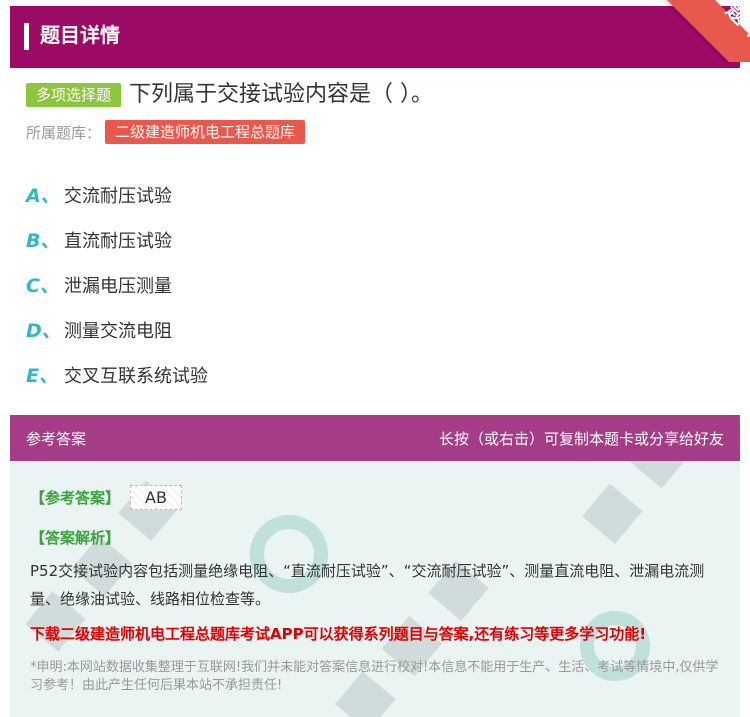  I want to click on option-a: A、 交流耐压试验, so click(117, 194).